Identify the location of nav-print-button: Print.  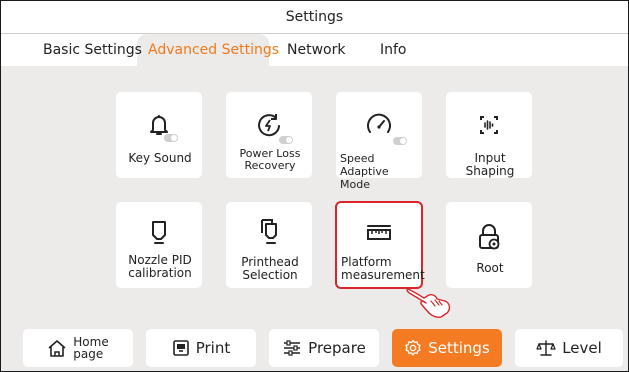
(201, 348).